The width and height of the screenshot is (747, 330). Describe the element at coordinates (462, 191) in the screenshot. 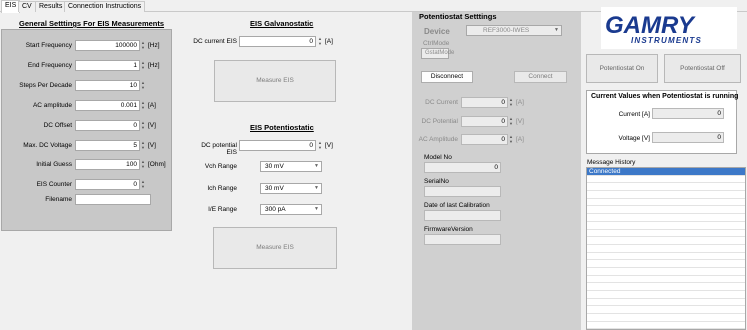

I see `serial-no-field` at that location.